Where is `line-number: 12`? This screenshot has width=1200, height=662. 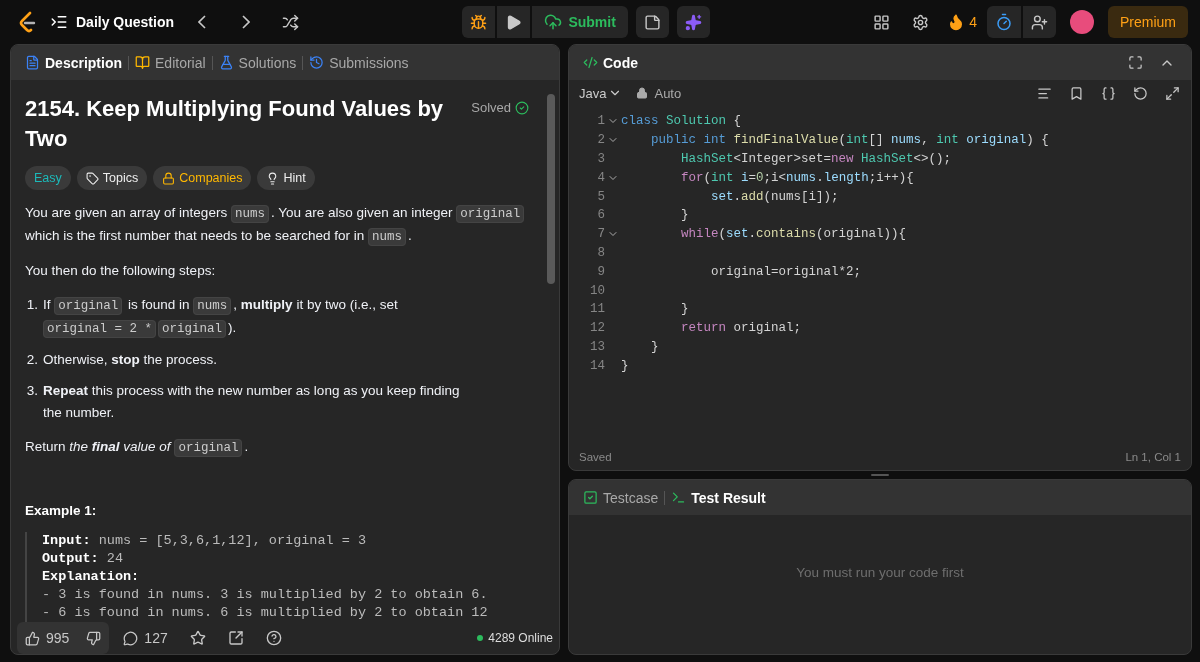
line-number: 12 is located at coordinates (597, 328).